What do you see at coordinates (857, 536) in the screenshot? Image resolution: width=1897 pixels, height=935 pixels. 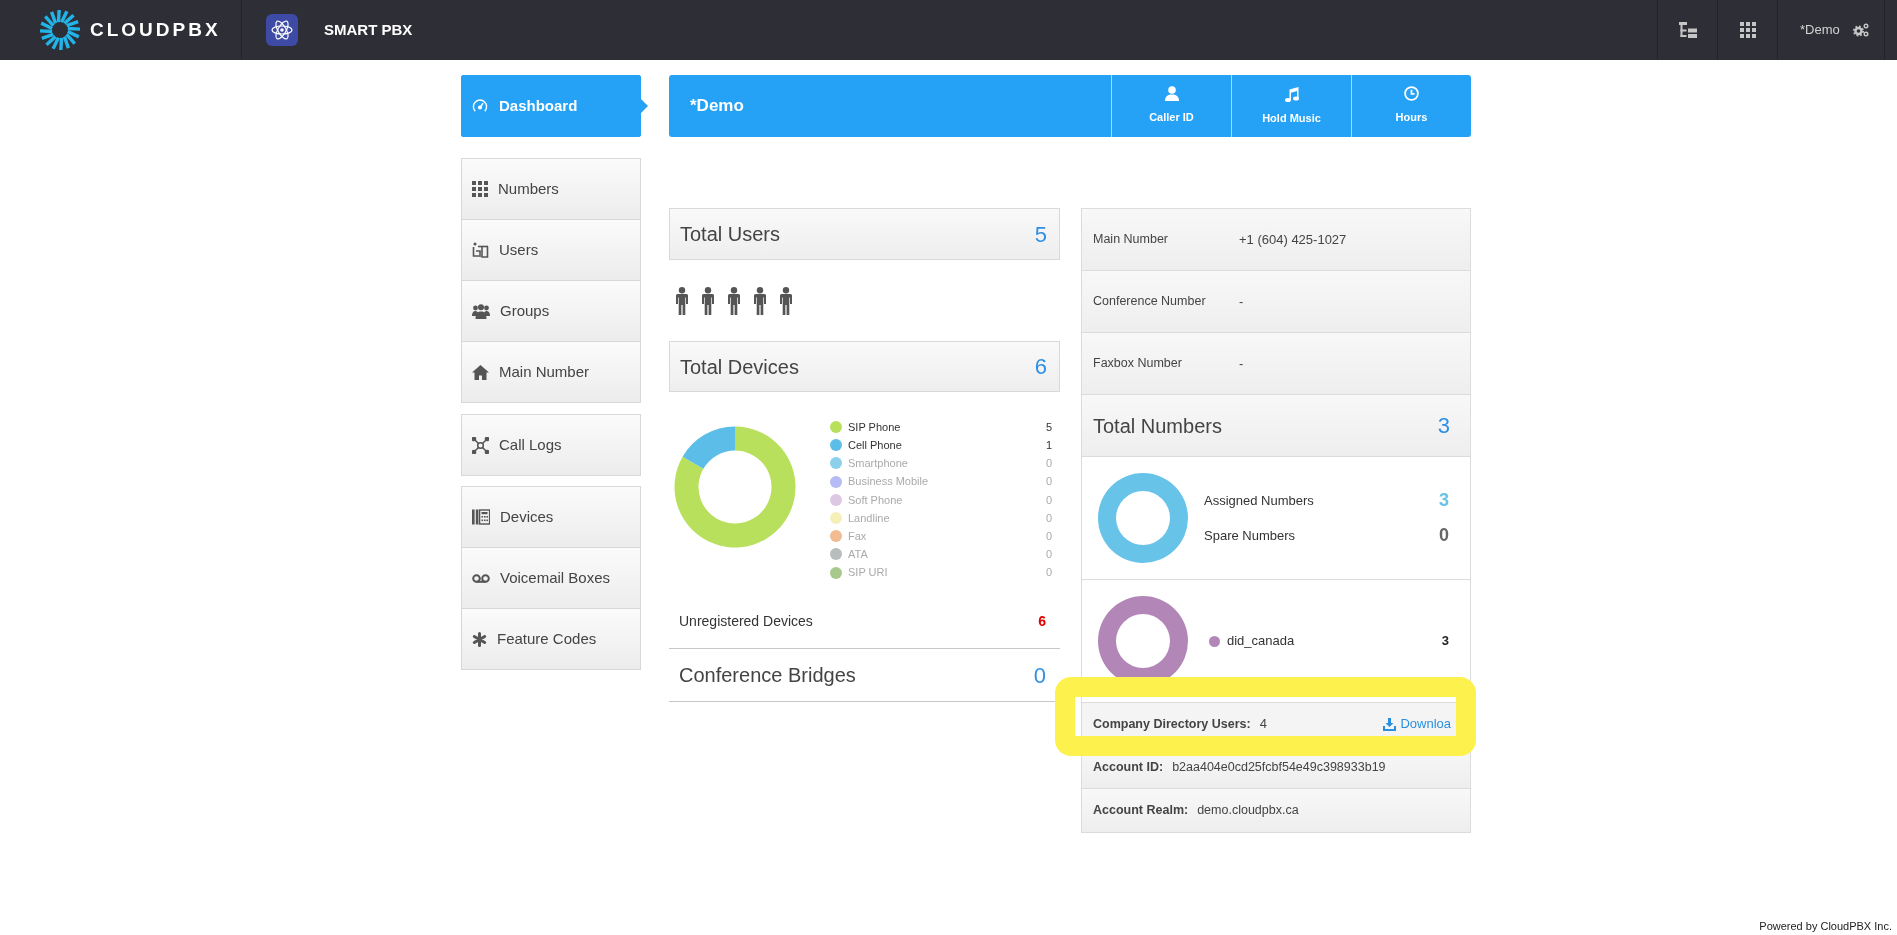 I see `legend-label: Fax` at bounding box center [857, 536].